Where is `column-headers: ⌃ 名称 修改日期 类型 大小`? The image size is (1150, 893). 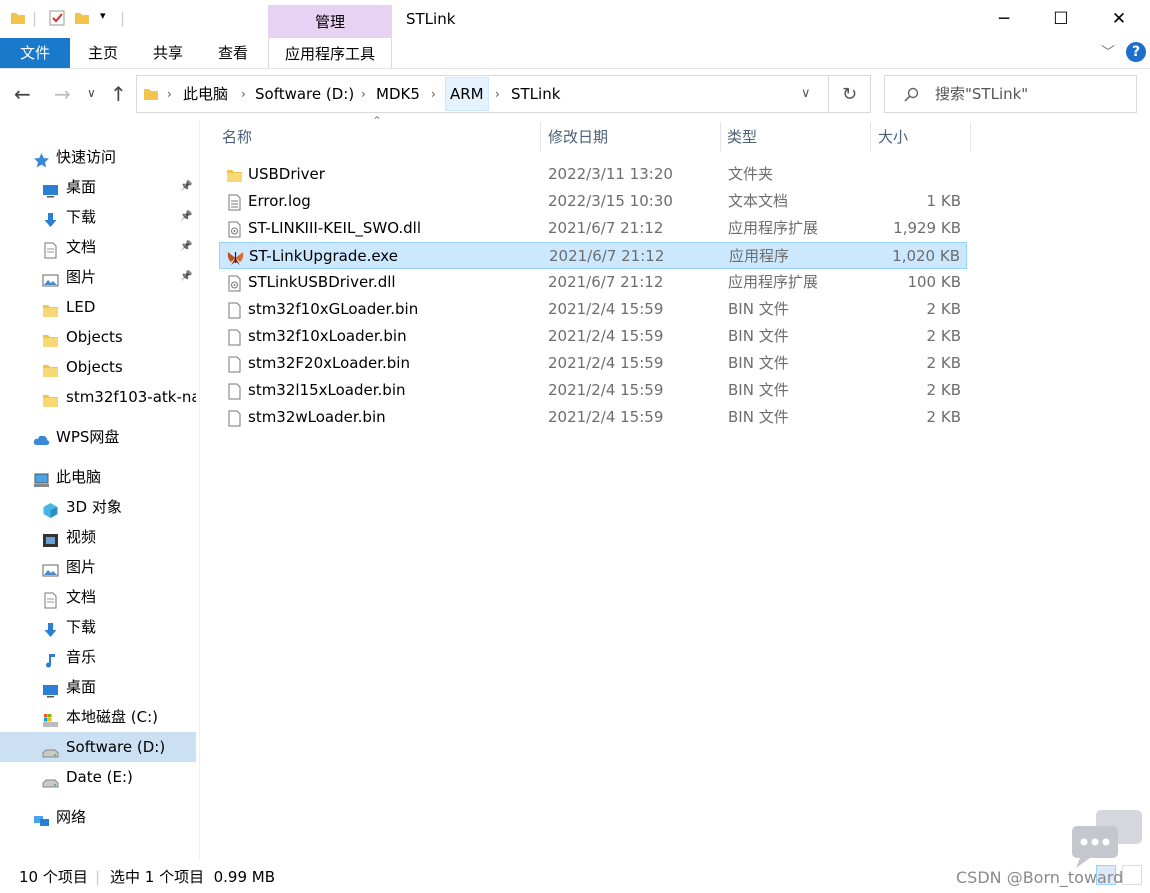
column-headers: ⌃ 名称 修改日期 类型 大小 is located at coordinates (593, 134).